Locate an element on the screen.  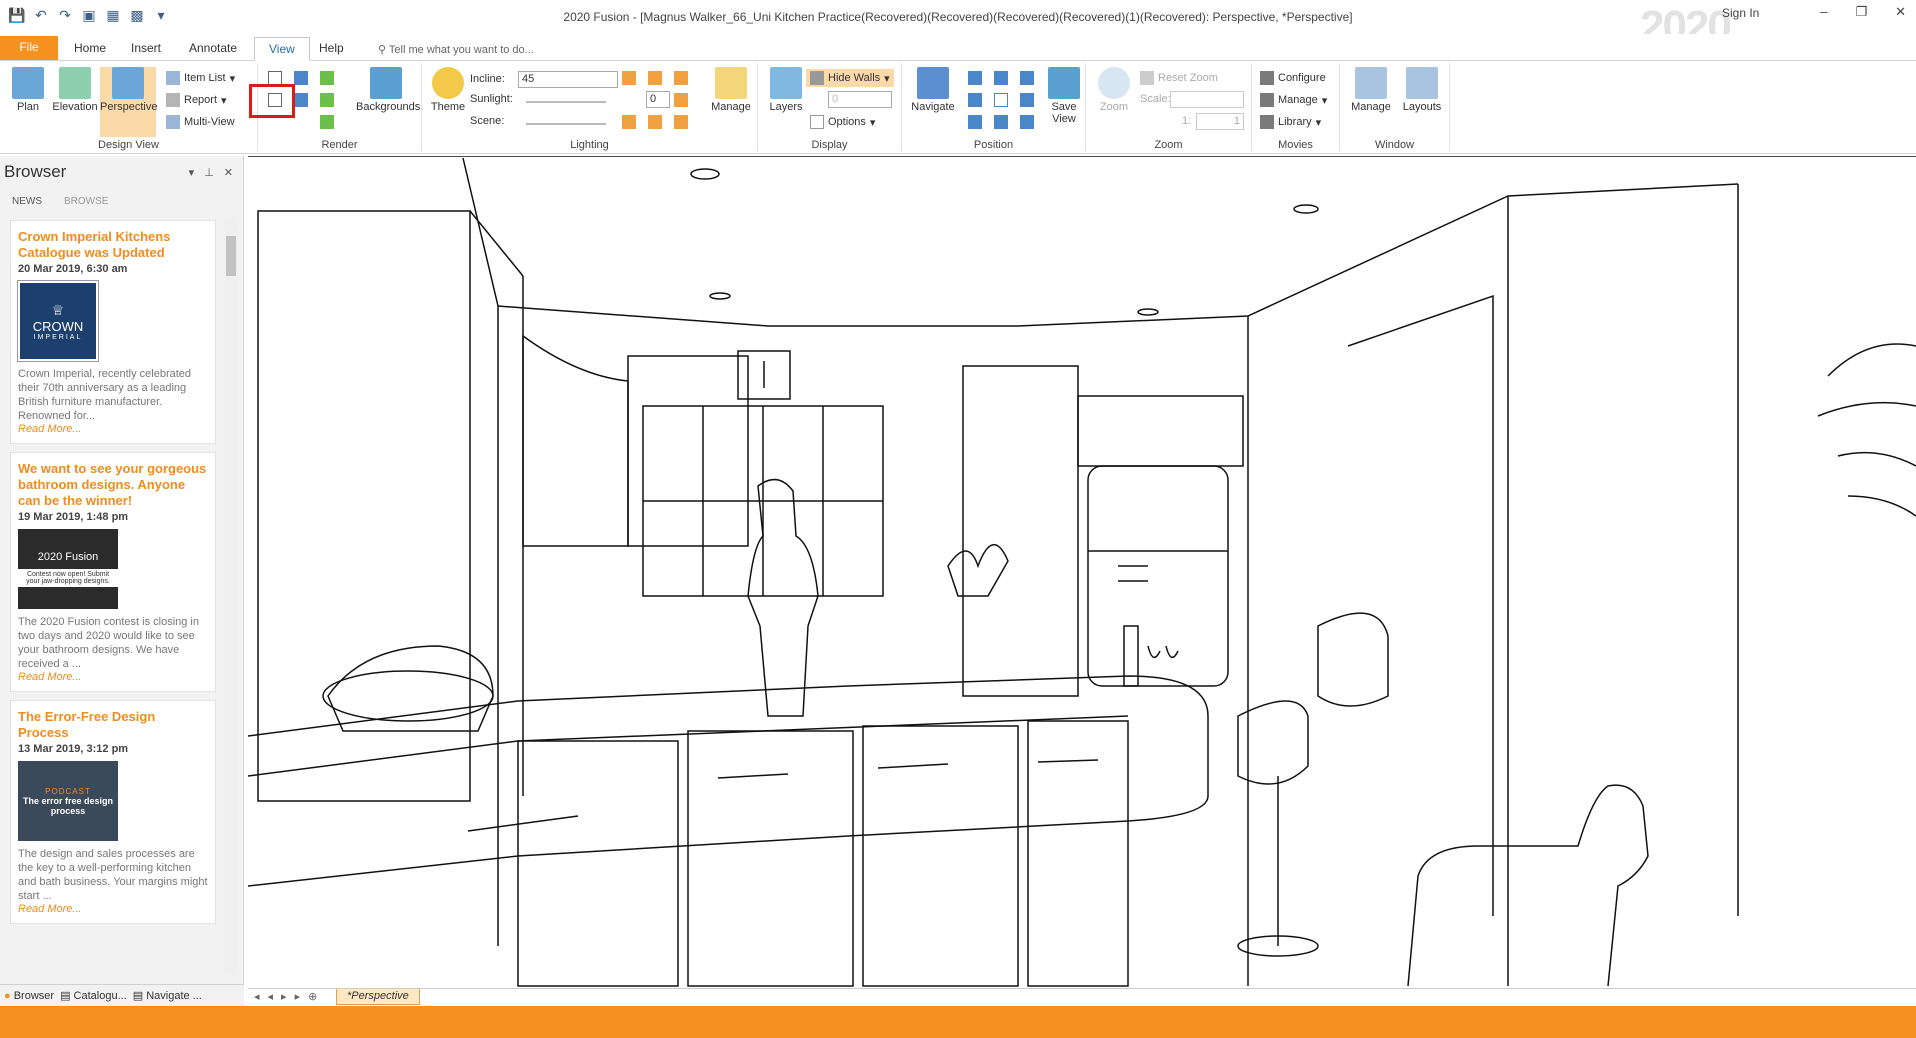
feed-scrollbar is located at coordinates (231, 596).